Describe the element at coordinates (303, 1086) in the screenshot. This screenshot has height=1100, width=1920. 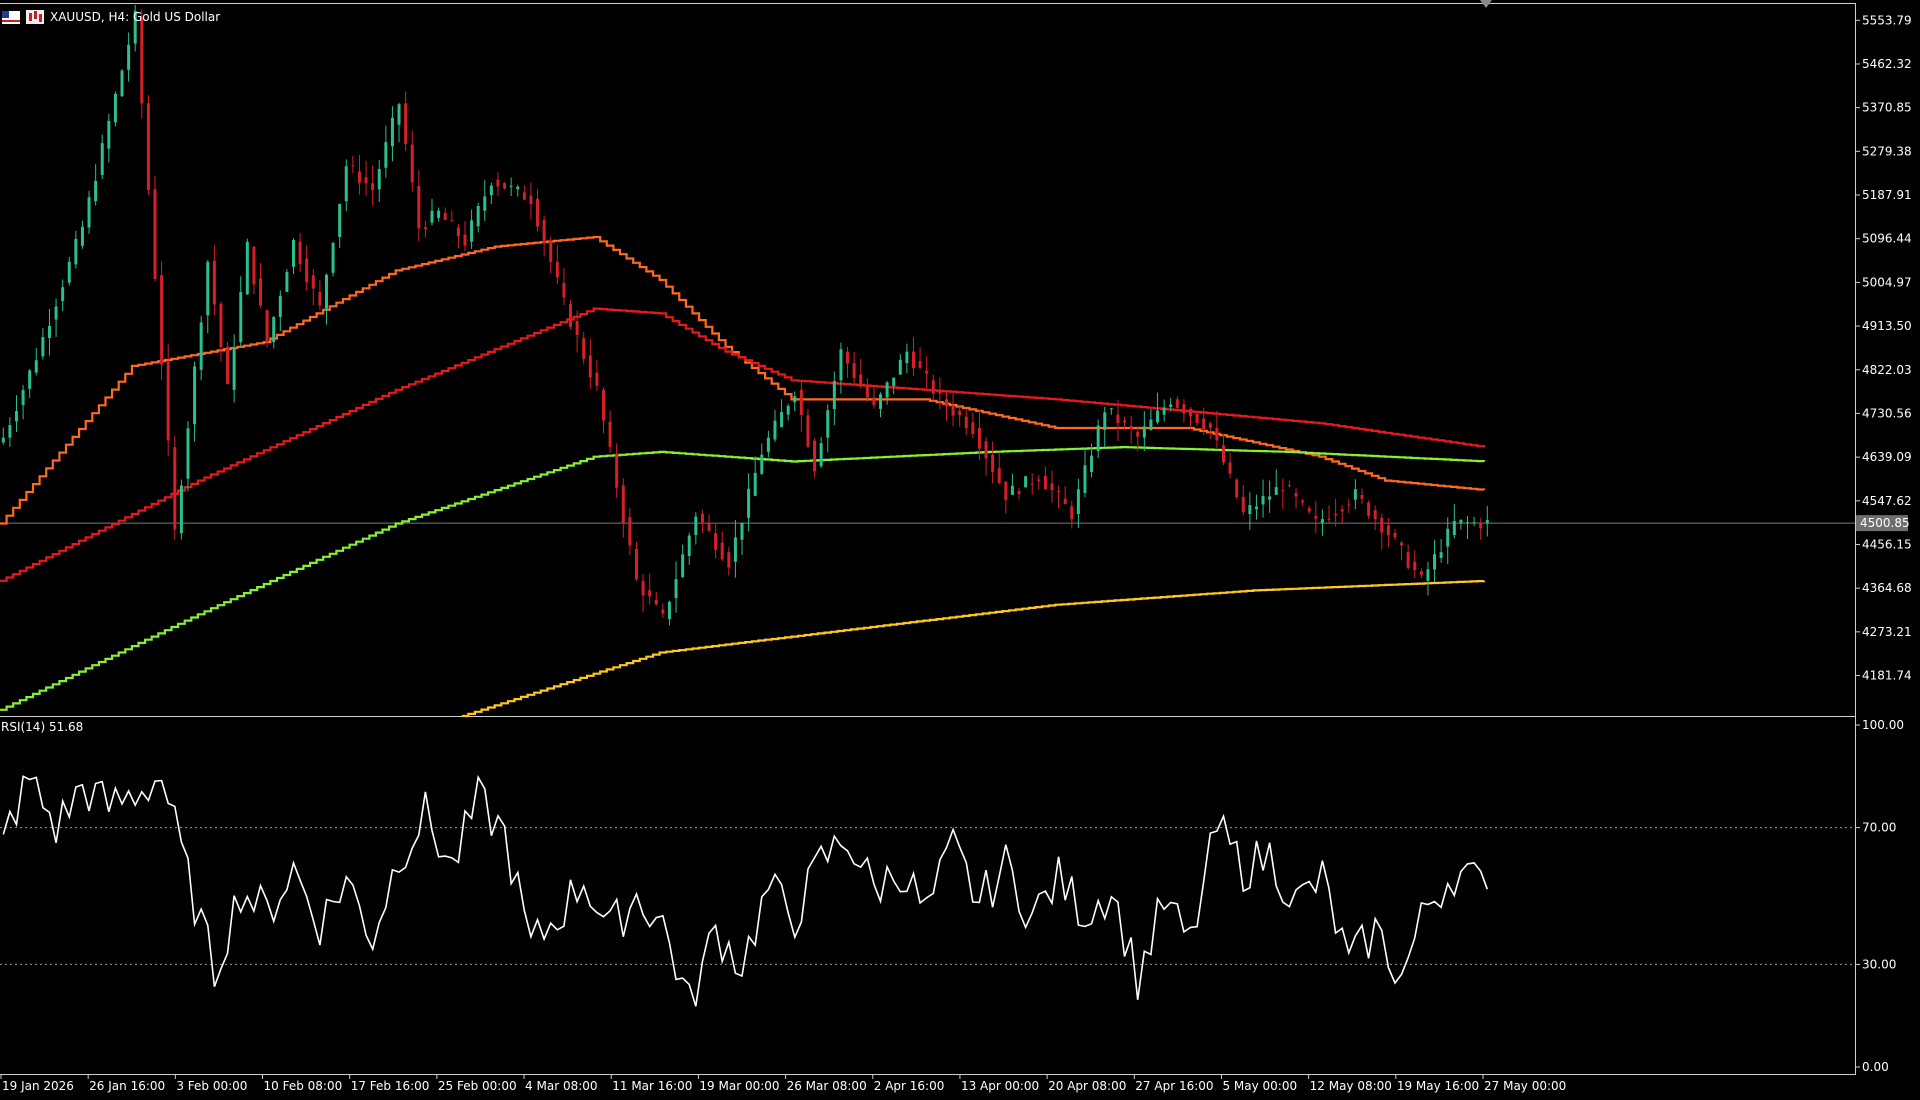
I see `time-tick-label: 10 Feb 08:00` at that location.